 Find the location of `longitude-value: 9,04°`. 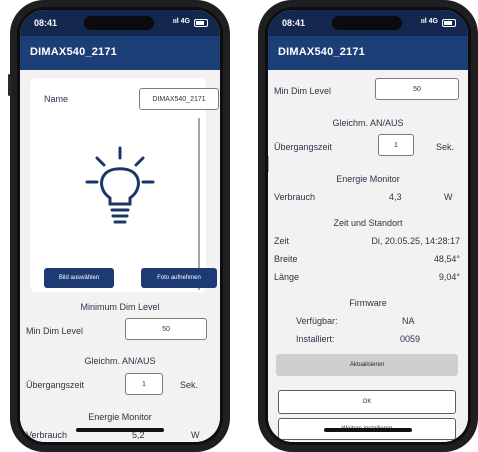

longitude-value: 9,04° is located at coordinates (449, 277).